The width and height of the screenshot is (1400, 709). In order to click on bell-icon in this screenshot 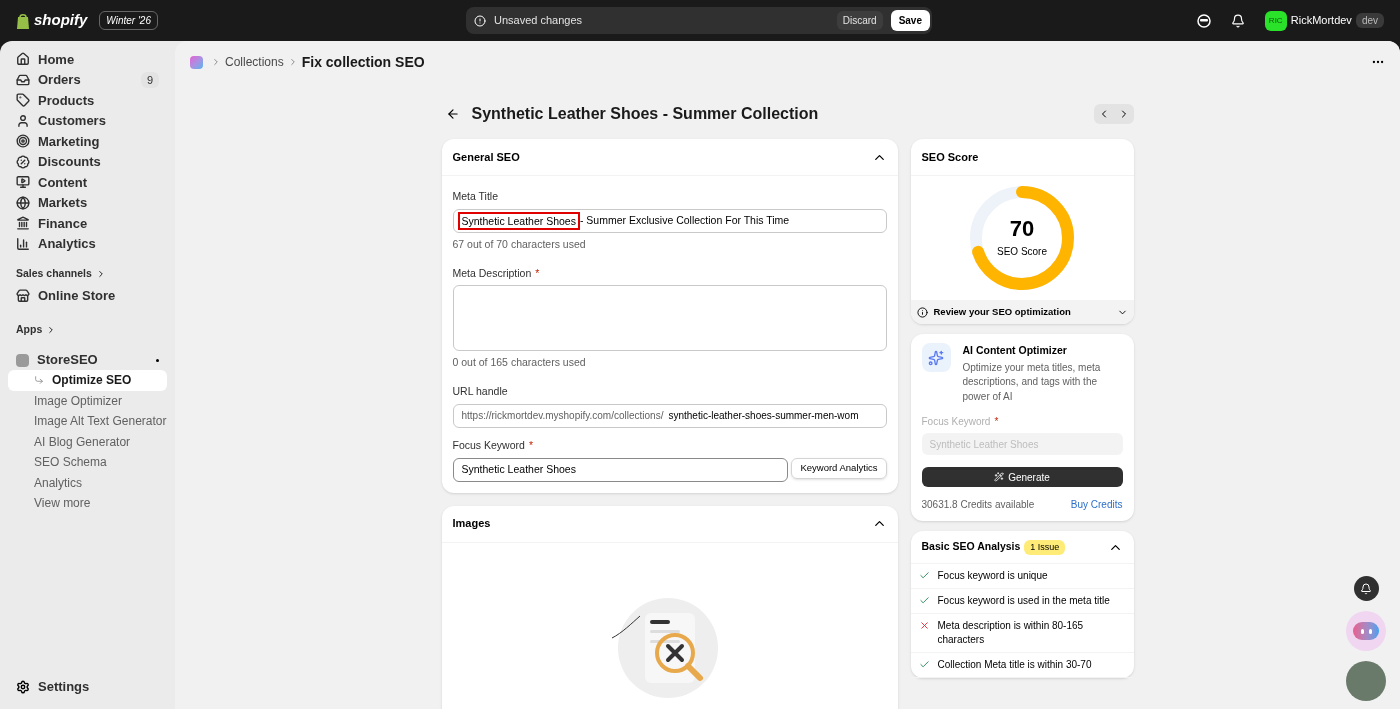, I will do `click(1366, 588)`.